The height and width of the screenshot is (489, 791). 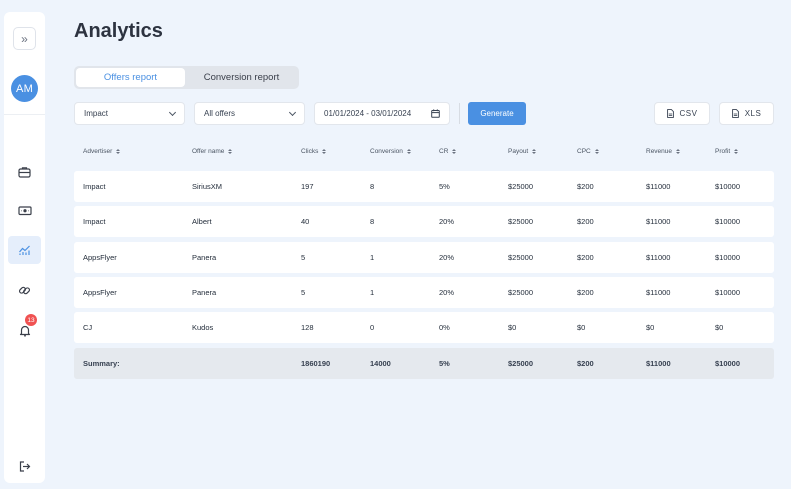 What do you see at coordinates (118, 31) in the screenshot?
I see `page-title: Analytics` at bounding box center [118, 31].